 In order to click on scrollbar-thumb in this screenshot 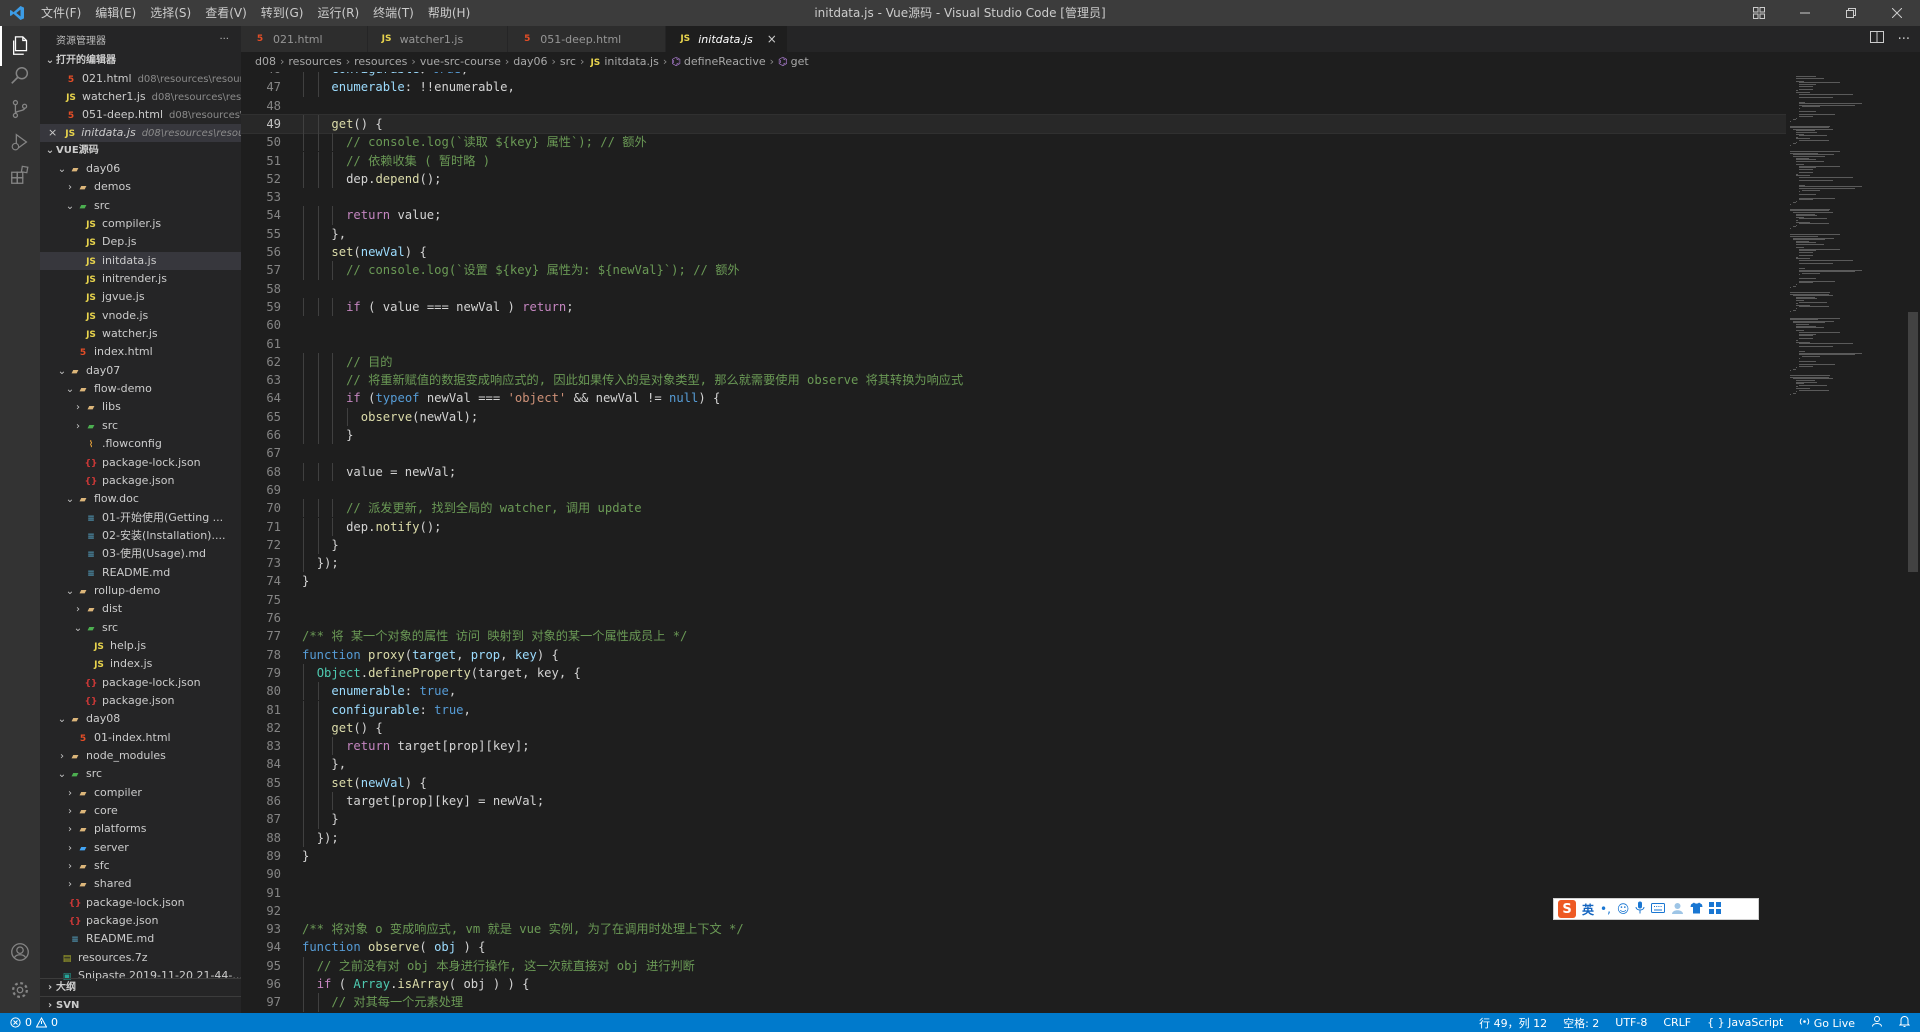, I will do `click(1913, 442)`.